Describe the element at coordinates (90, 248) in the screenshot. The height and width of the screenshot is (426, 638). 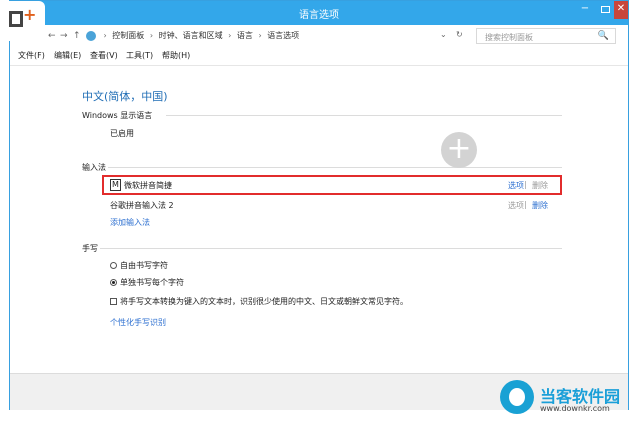
I see `handwriting-heading: 手写` at that location.